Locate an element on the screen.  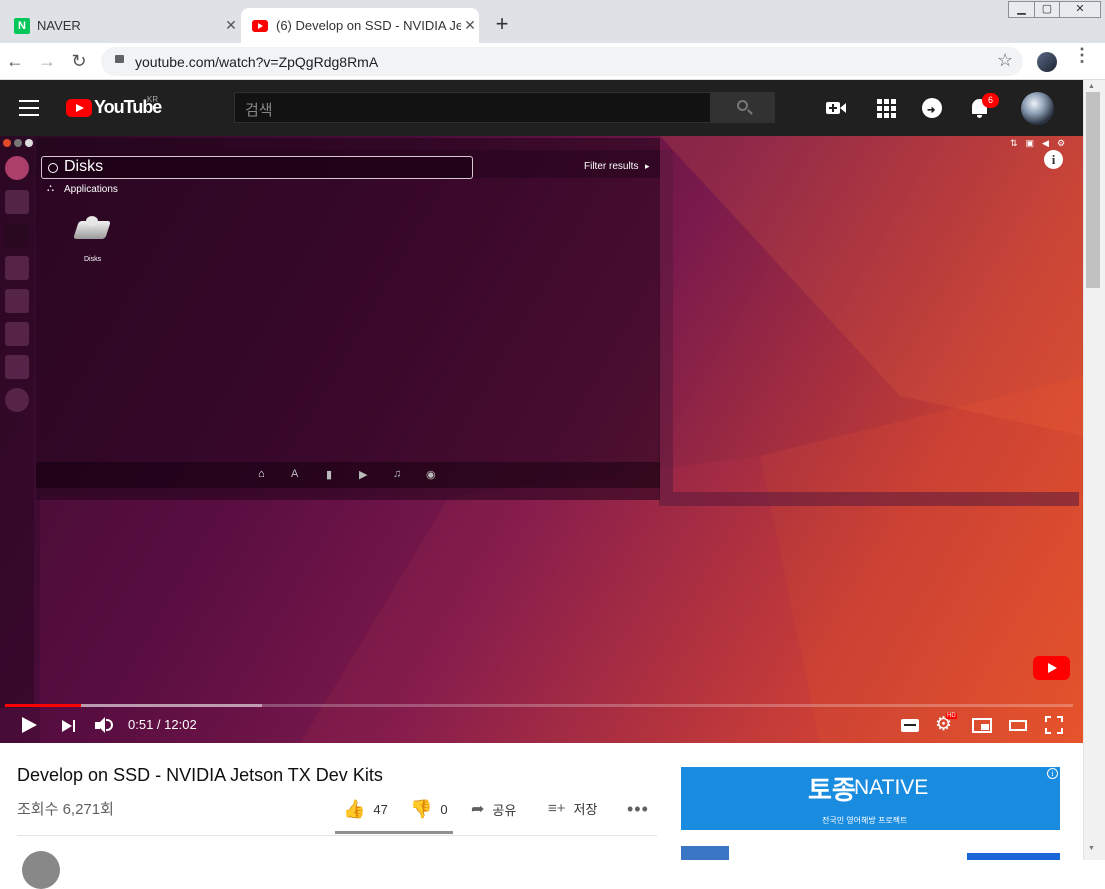
reload-button: ↻ is located at coordinates (79, 62).